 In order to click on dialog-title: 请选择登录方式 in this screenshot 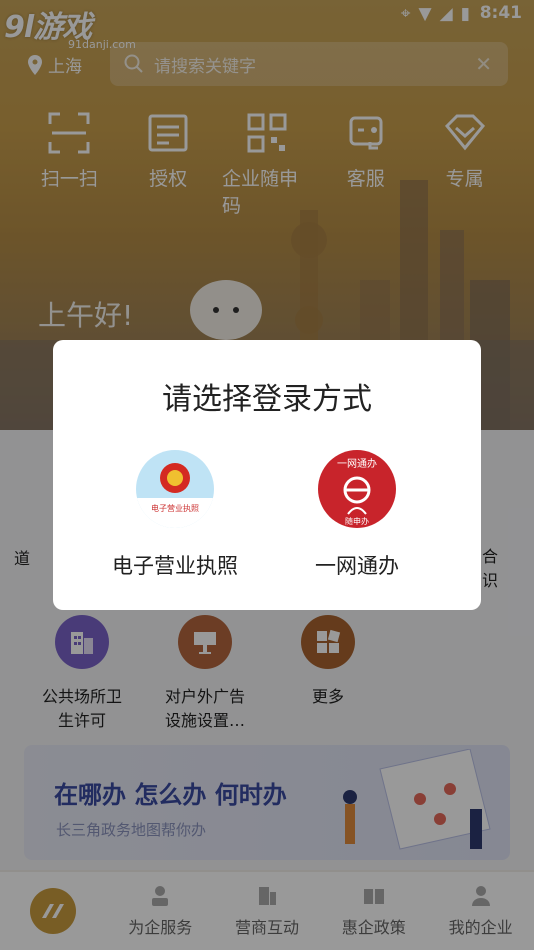, I will do `click(267, 399)`.